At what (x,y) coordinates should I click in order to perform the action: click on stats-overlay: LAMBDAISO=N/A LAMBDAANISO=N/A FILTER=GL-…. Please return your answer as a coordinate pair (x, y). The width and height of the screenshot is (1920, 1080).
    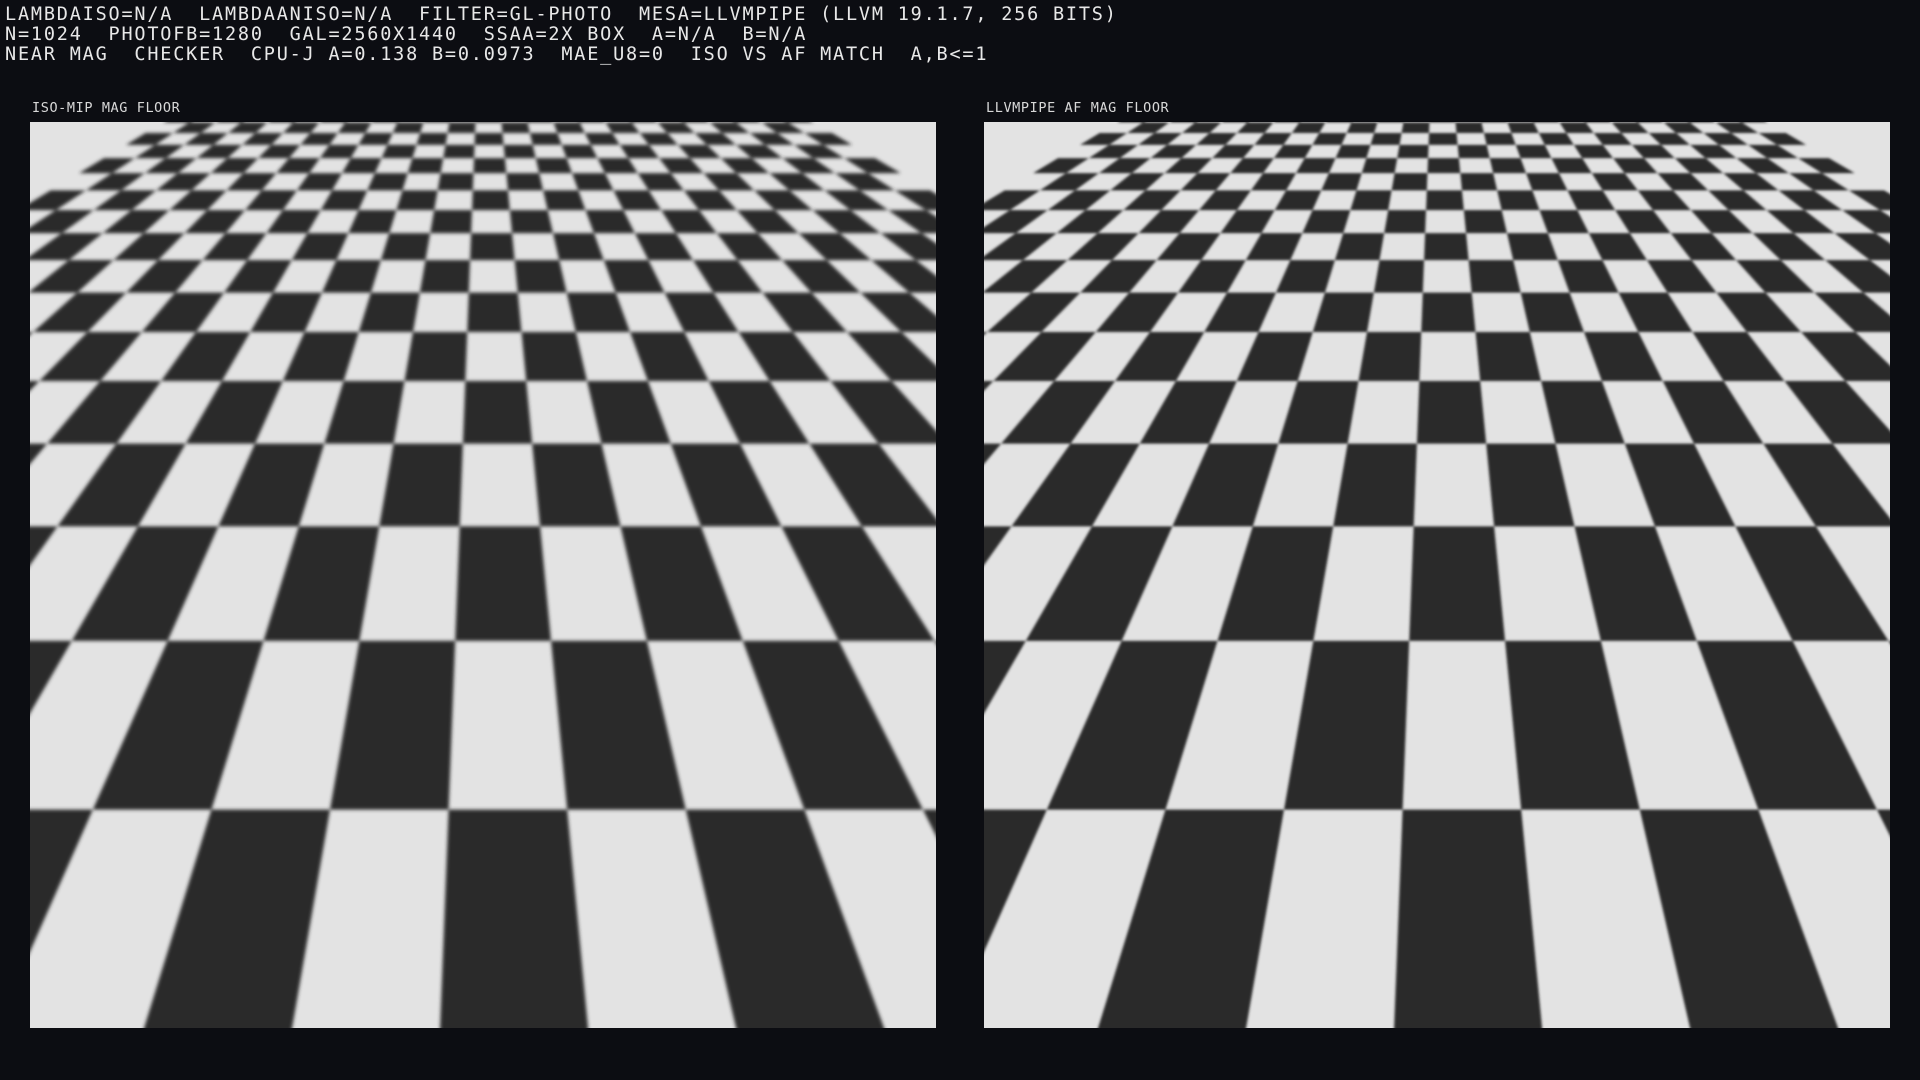
    Looking at the image, I should click on (561, 35).